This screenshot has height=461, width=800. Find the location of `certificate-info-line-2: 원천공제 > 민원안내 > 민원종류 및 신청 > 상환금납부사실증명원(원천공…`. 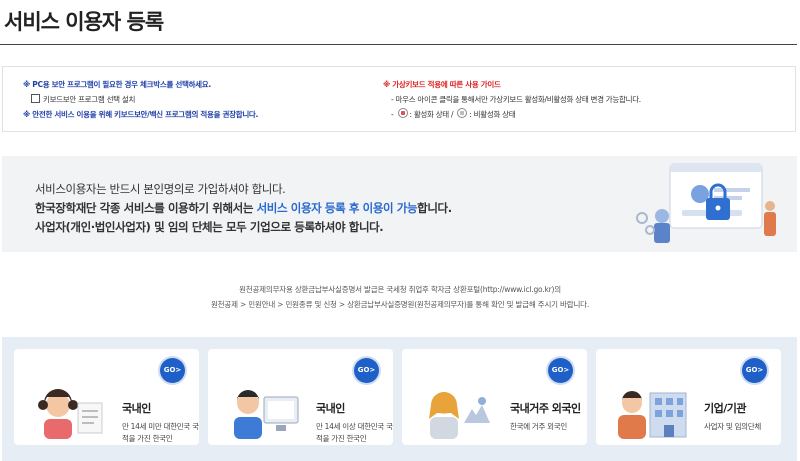

certificate-info-line-2: 원천공제 > 민원안내 > 민원종류 및 신청 > 상환금납부사실증명원(원천공… is located at coordinates (400, 304).